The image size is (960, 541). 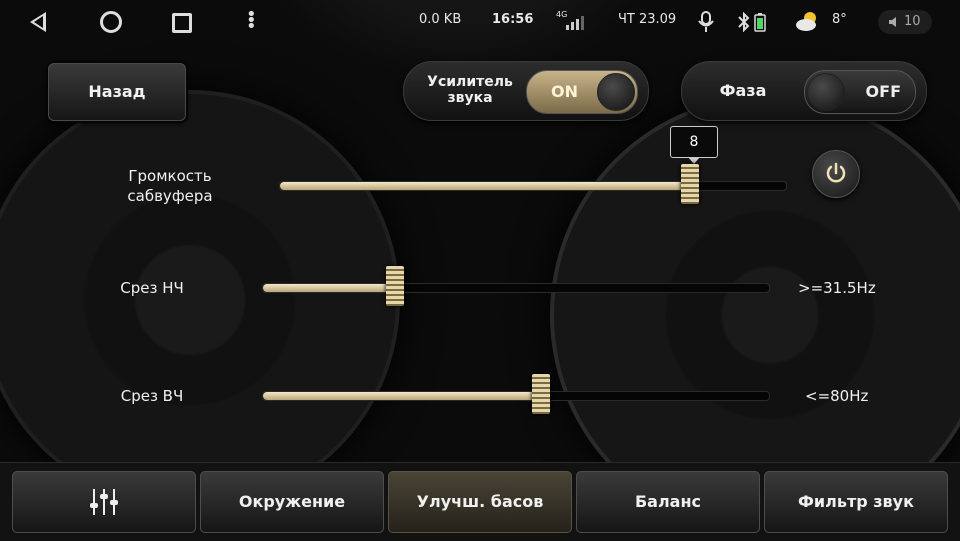 I want to click on home-nav-icon, so click(x=111, y=22).